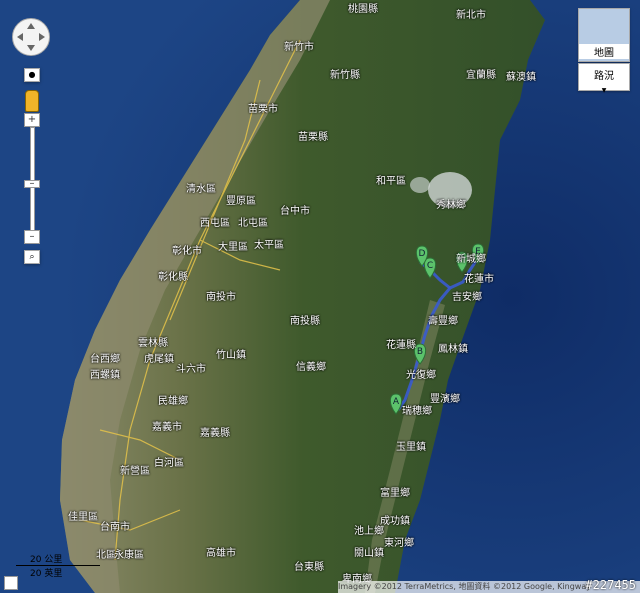 Image resolution: width=640 pixels, height=593 pixels. What do you see at coordinates (191, 369) in the screenshot?
I see `place-label-douliu: 斗六市` at bounding box center [191, 369].